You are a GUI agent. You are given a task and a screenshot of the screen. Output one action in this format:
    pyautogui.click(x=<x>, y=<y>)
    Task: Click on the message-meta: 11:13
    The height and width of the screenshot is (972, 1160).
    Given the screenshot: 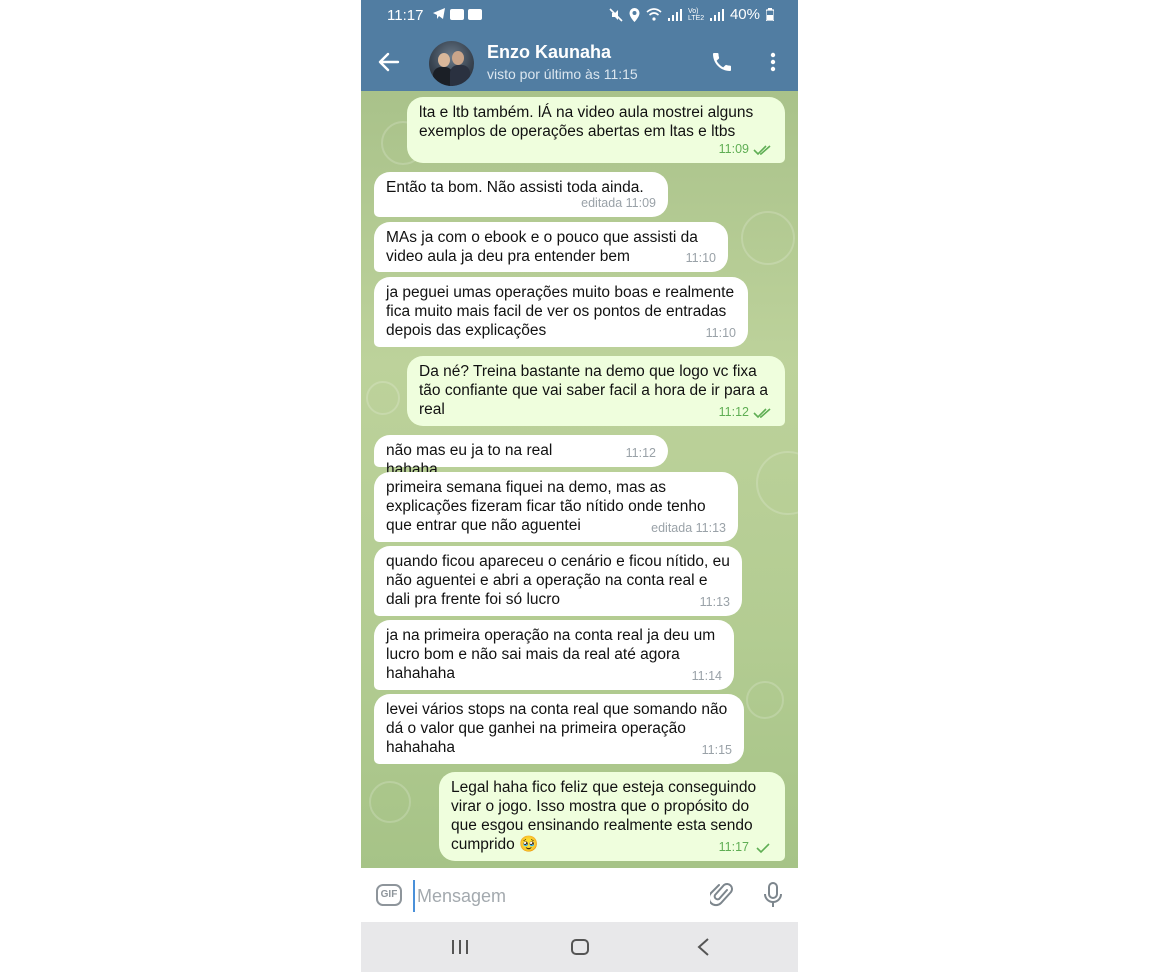 What is the action you would take?
    pyautogui.click(x=715, y=602)
    